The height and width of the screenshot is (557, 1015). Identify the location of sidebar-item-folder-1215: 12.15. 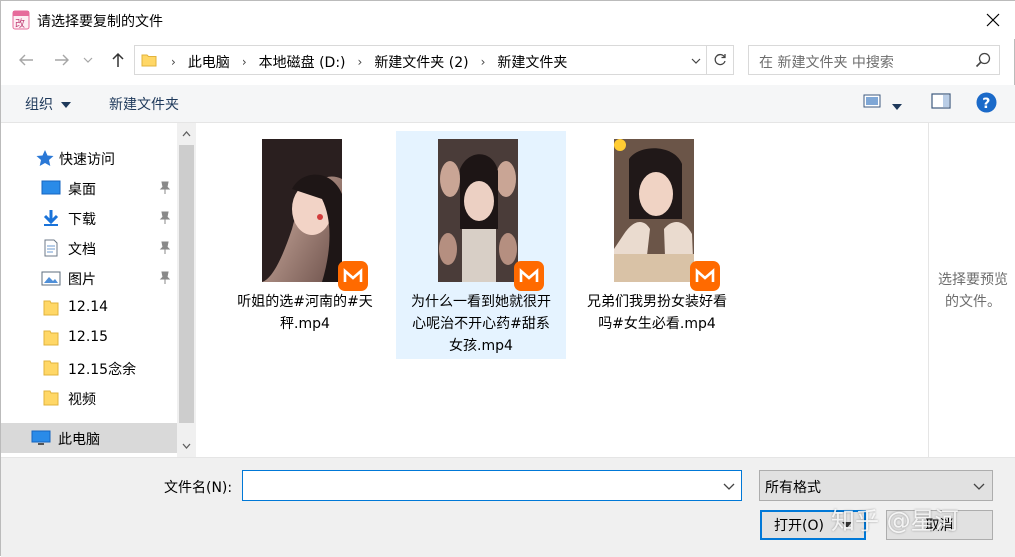
(89, 338).